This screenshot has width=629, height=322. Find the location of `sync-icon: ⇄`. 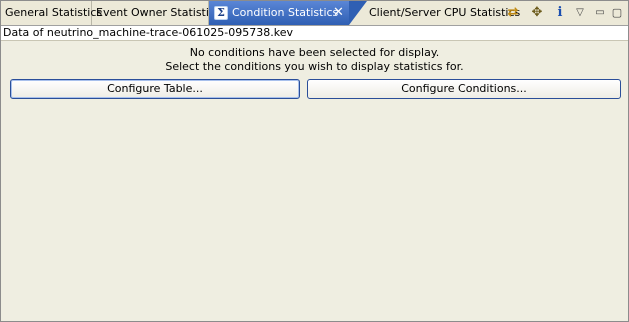

sync-icon: ⇄ is located at coordinates (513, 13).